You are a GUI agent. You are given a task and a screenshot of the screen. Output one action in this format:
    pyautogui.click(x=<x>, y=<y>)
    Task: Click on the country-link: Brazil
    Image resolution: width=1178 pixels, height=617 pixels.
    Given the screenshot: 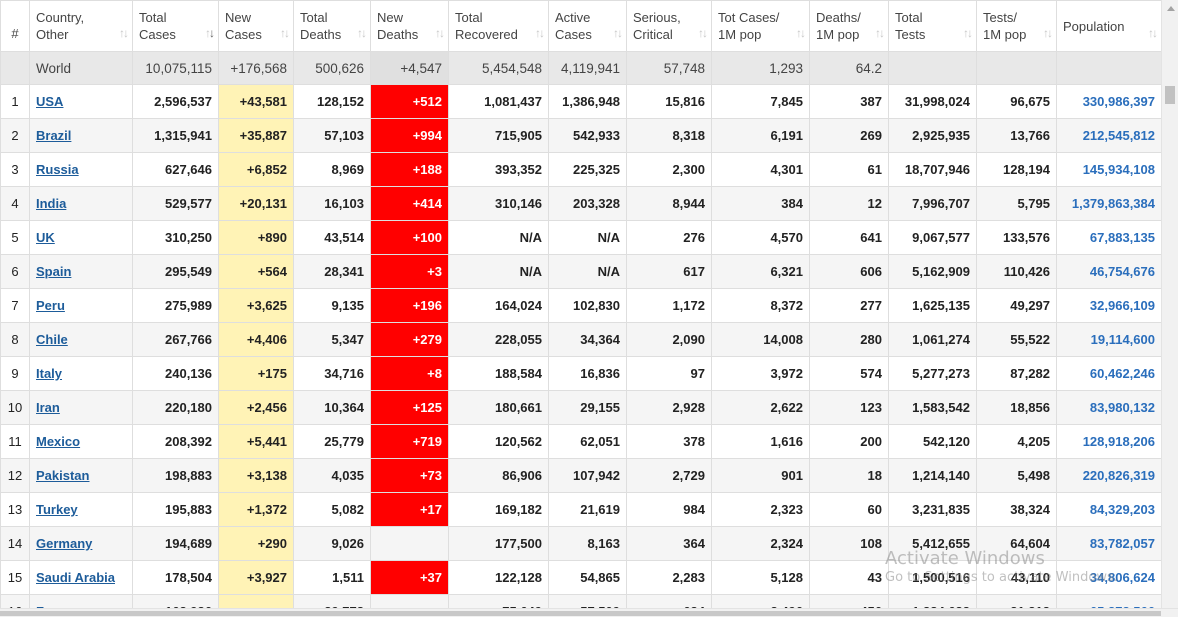 What is the action you would take?
    pyautogui.click(x=53, y=135)
    